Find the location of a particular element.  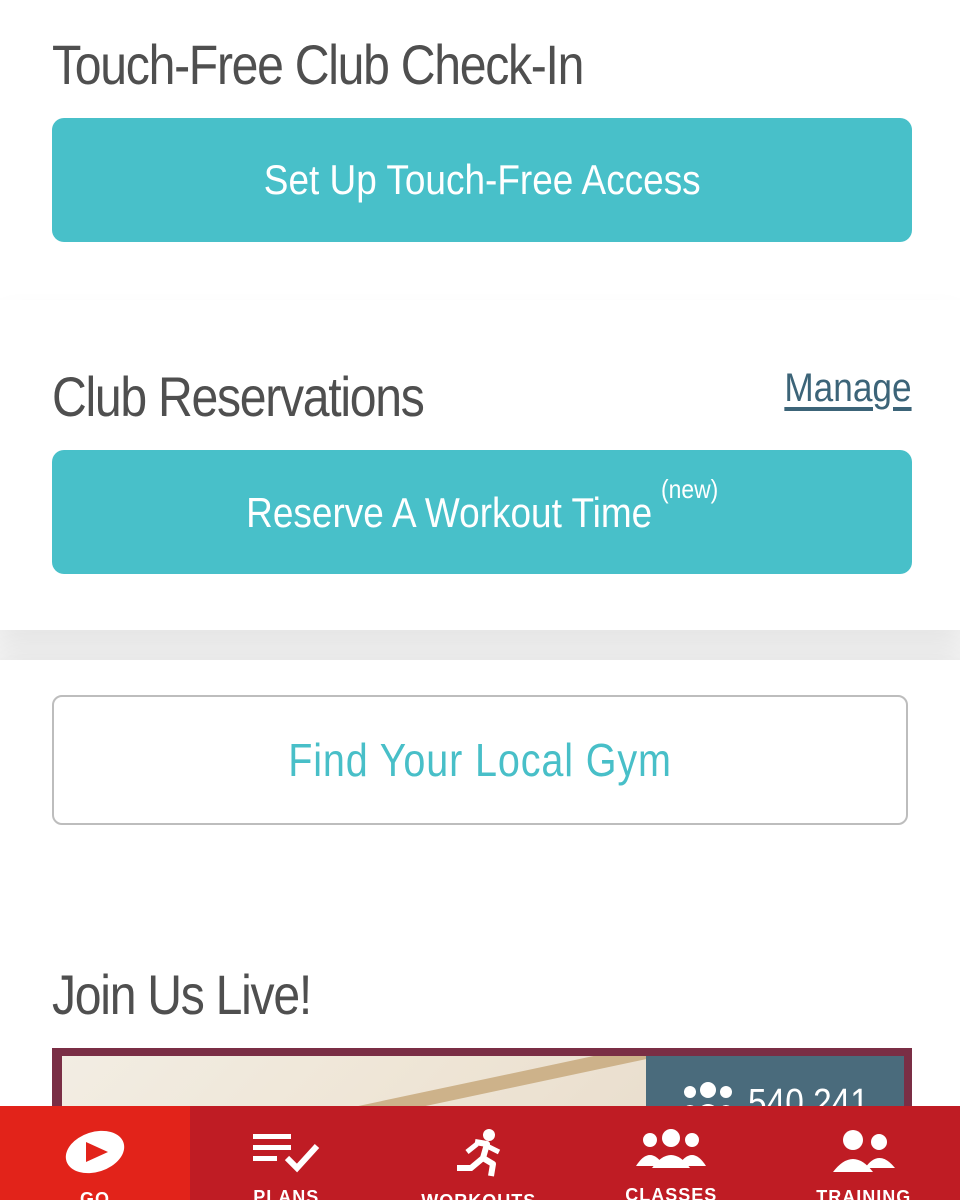

live-title: Join Us Live! is located at coordinates (182, 994).